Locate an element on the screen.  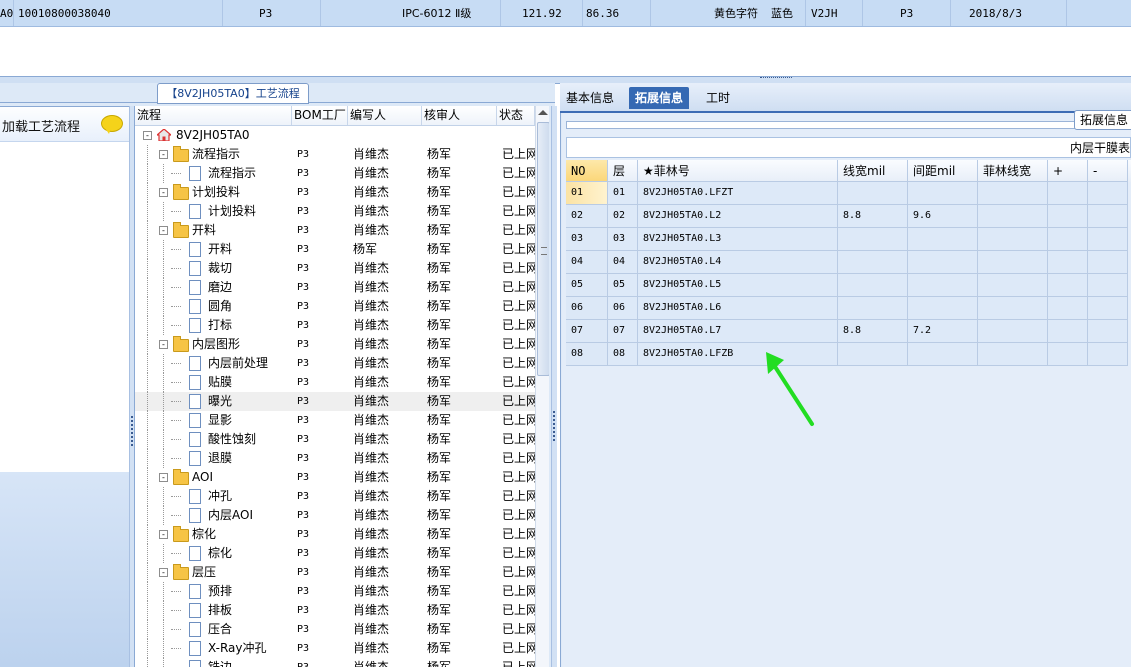
tree-row: - 计划投料 P3 肖维杰 杨军 已上网 is located at coordinates (335, 192).